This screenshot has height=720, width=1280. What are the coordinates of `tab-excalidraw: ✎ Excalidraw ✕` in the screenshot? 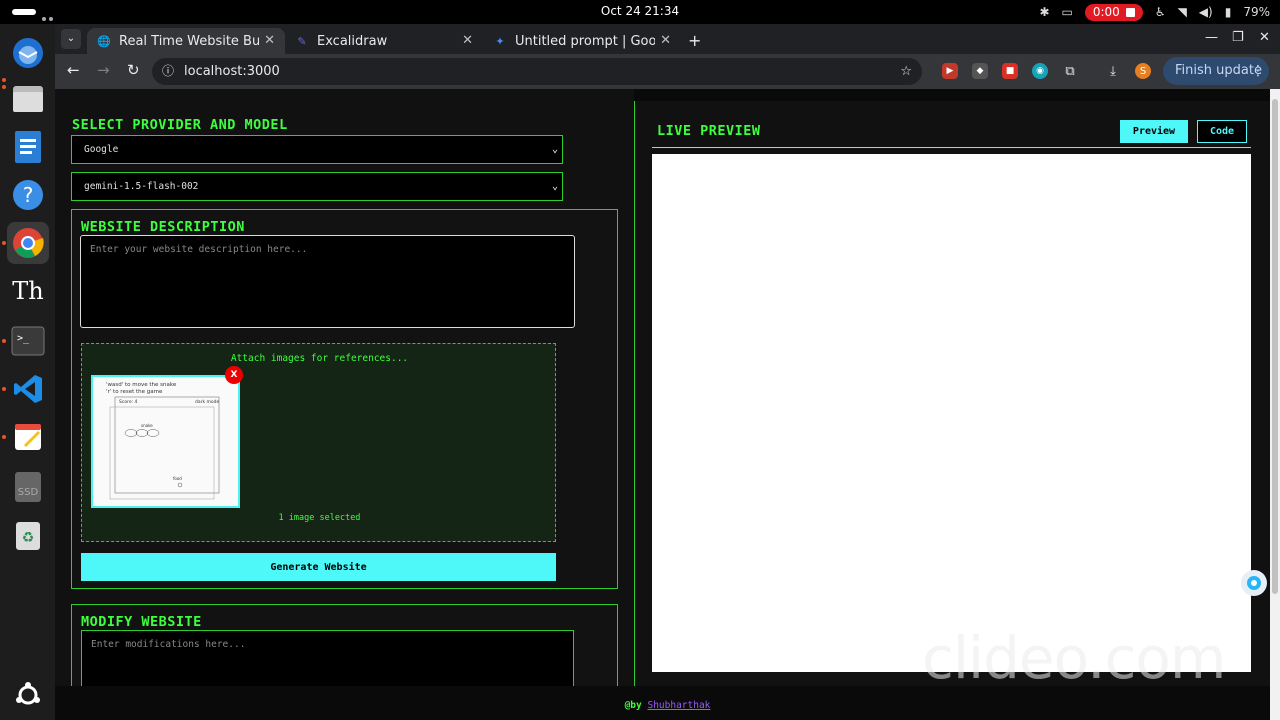 It's located at (384, 41).